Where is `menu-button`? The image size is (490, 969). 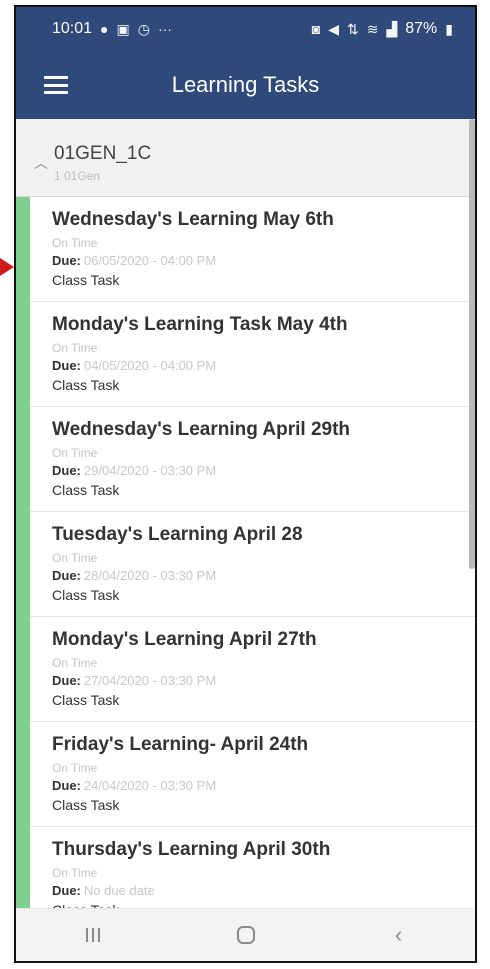
menu-button is located at coordinates (56, 85).